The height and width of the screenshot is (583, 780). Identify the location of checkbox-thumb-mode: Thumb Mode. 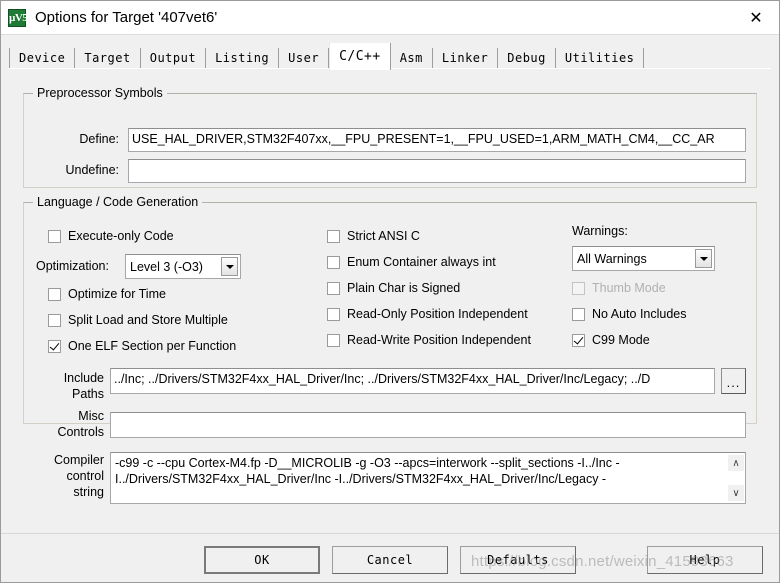
(619, 288).